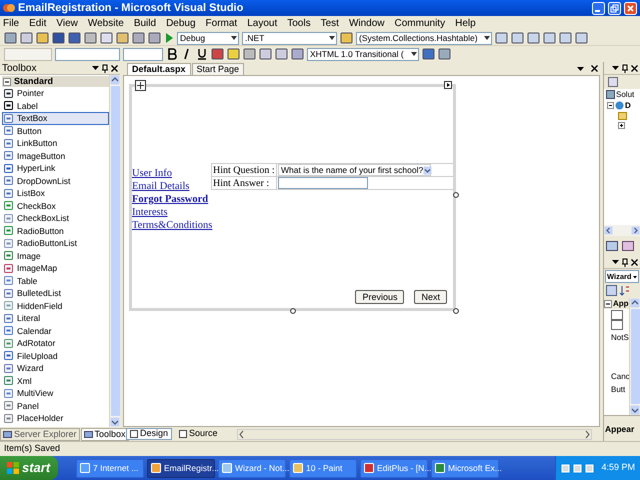 Image resolution: width=640 pixels, height=480 pixels. I want to click on toolbox-item: Button, so click(55, 130).